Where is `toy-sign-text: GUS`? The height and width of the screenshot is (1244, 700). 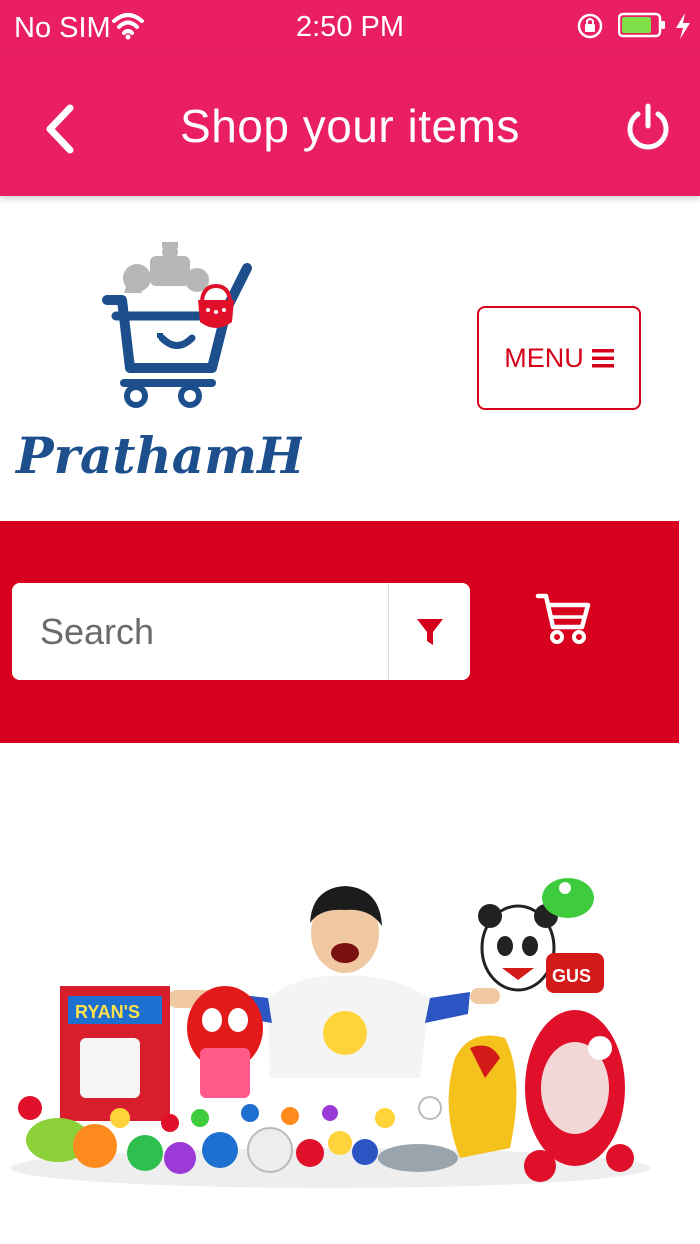
toy-sign-text: GUS is located at coordinates (571, 976).